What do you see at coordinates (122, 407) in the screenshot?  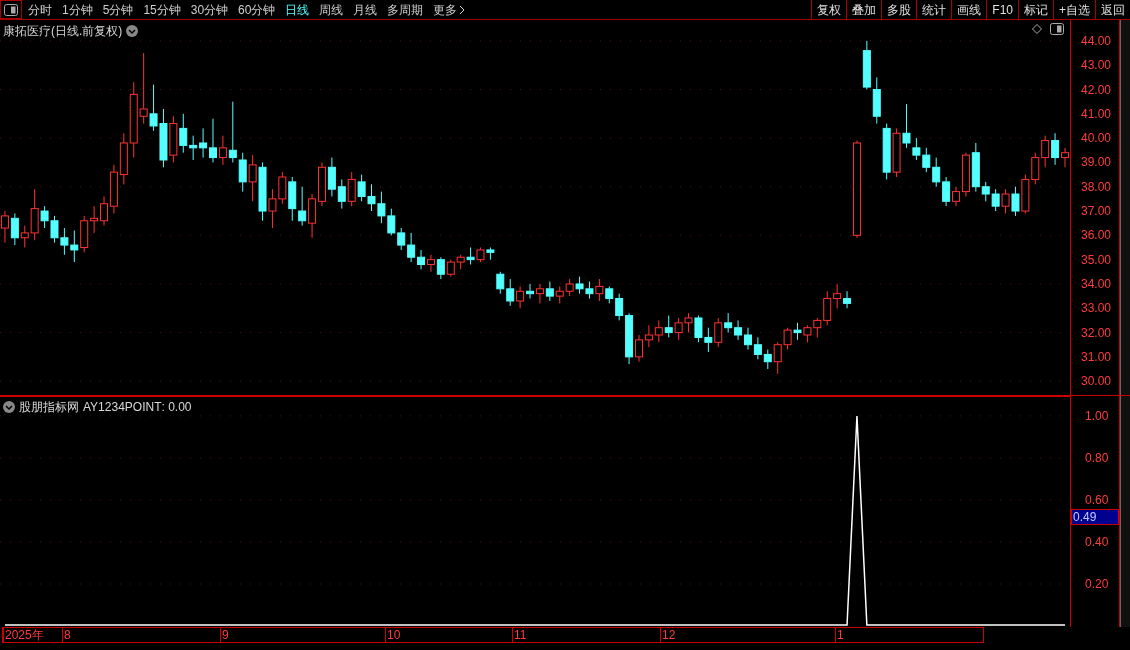 I see `indicator-series-name: AY1234POINT` at bounding box center [122, 407].